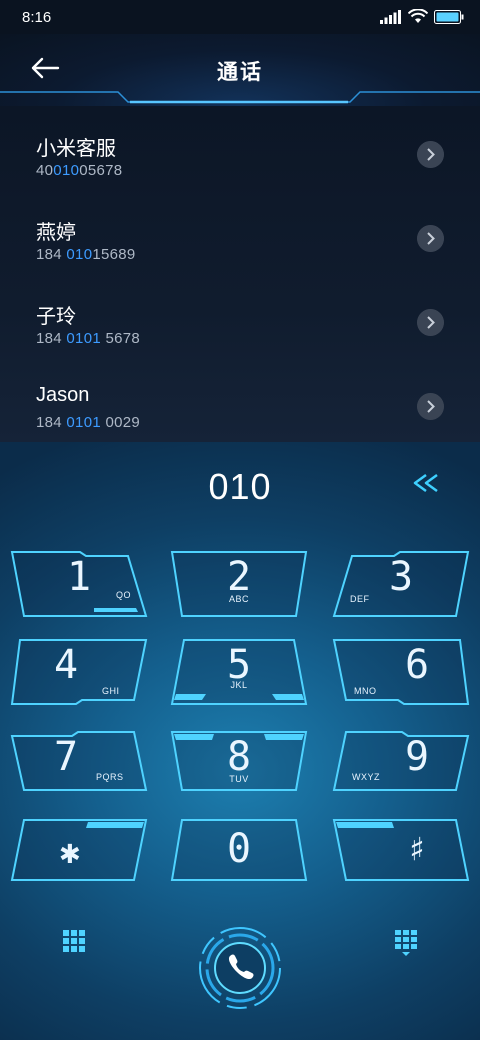 The height and width of the screenshot is (1040, 480). I want to click on key-digit: 6, so click(417, 665).